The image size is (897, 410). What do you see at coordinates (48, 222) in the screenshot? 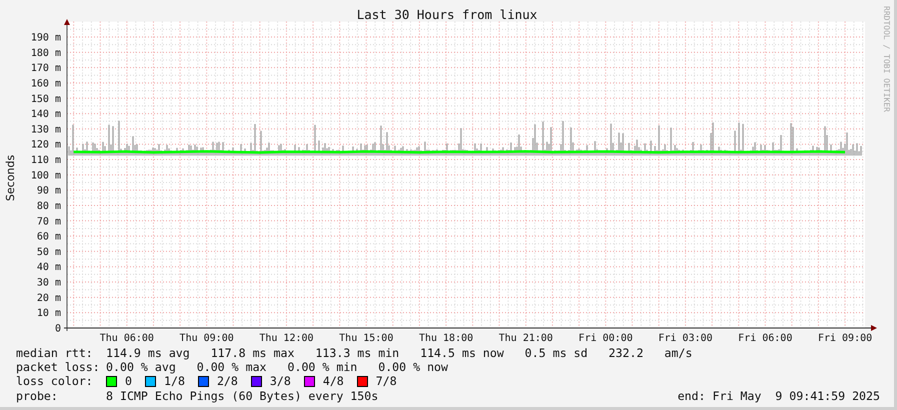
I see `y-tick-label: 70 m` at bounding box center [48, 222].